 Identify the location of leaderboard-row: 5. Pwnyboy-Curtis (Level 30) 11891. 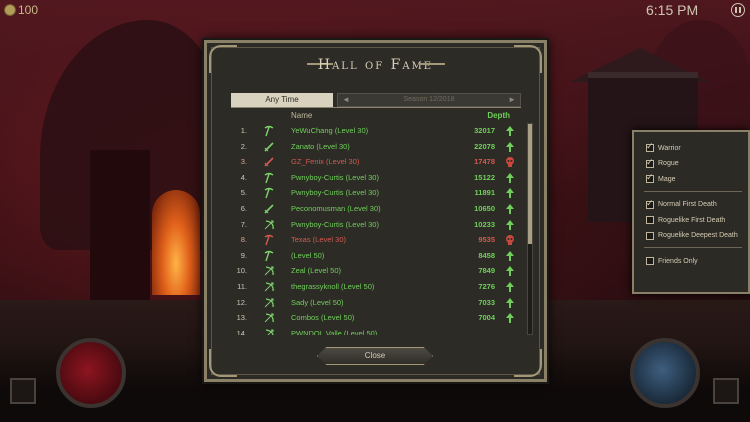
(374, 193).